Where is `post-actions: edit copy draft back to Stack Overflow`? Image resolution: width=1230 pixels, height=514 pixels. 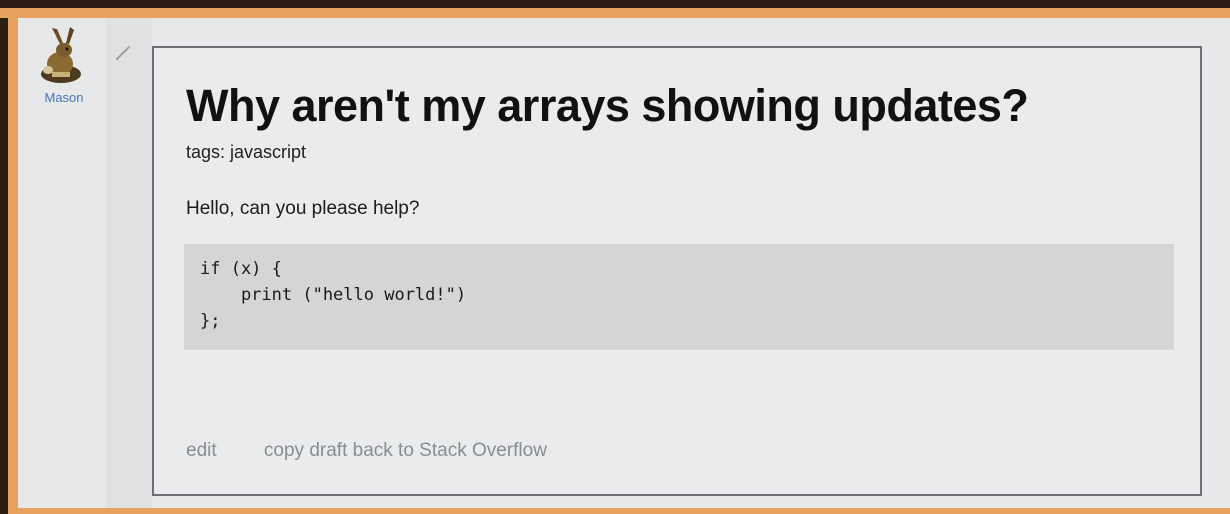
post-actions: edit copy draft back to Stack Overflow is located at coordinates (366, 451).